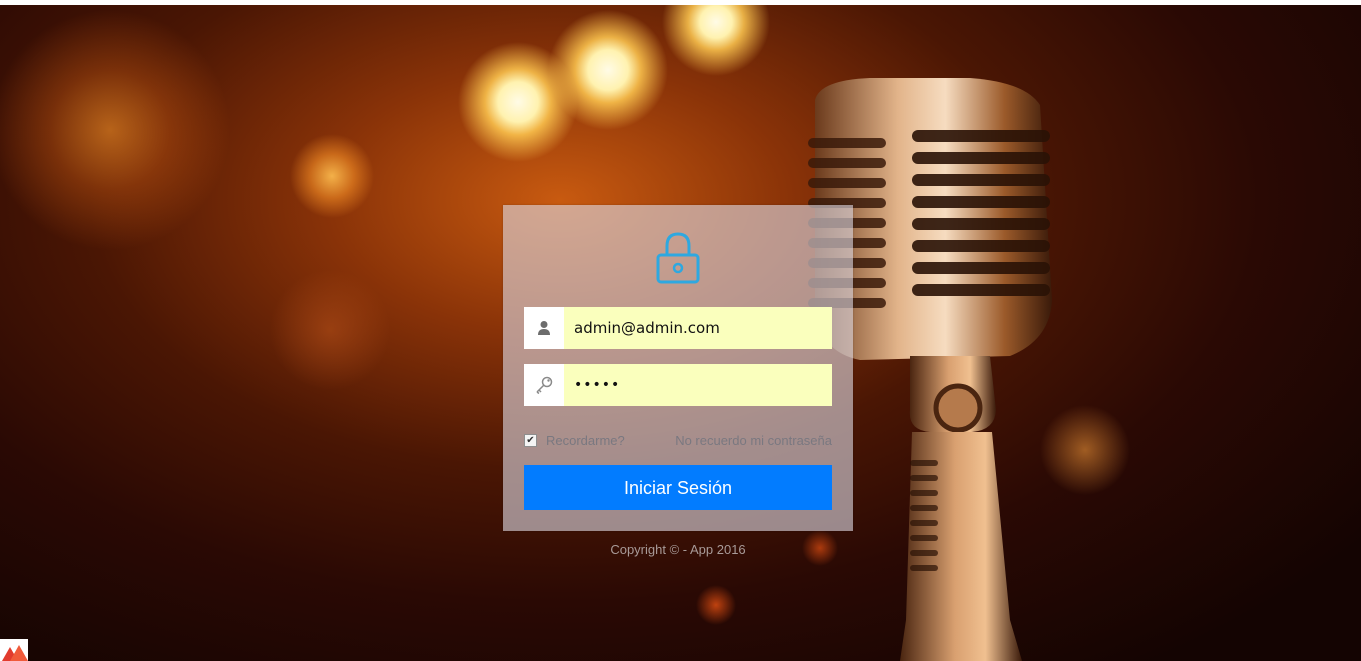 The height and width of the screenshot is (661, 1361). Describe the element at coordinates (530, 440) in the screenshot. I see `remember-checkbox: ✔` at that location.